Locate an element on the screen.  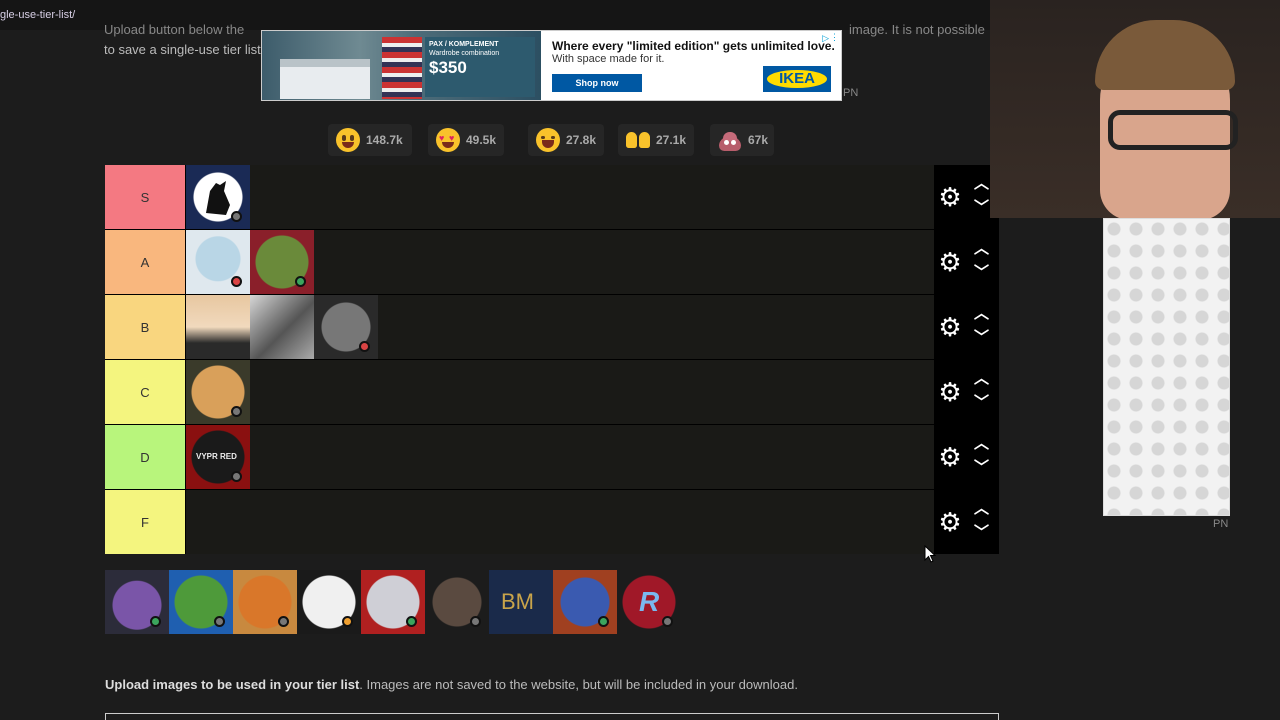
flame-avatar is located at coordinates (265, 602).